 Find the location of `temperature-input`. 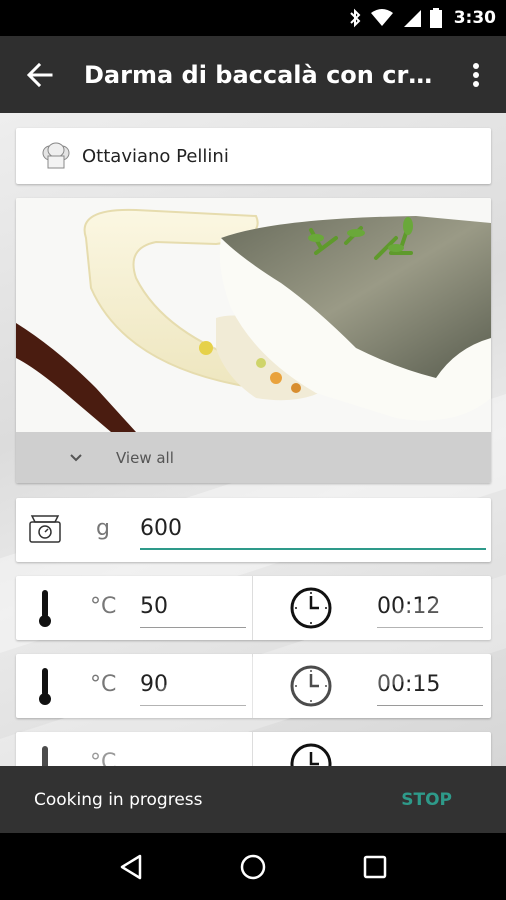

temperature-input is located at coordinates (193, 757).